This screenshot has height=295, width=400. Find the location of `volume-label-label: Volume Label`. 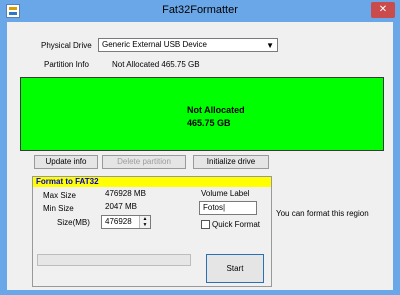

volume-label-label: Volume Label is located at coordinates (225, 193).